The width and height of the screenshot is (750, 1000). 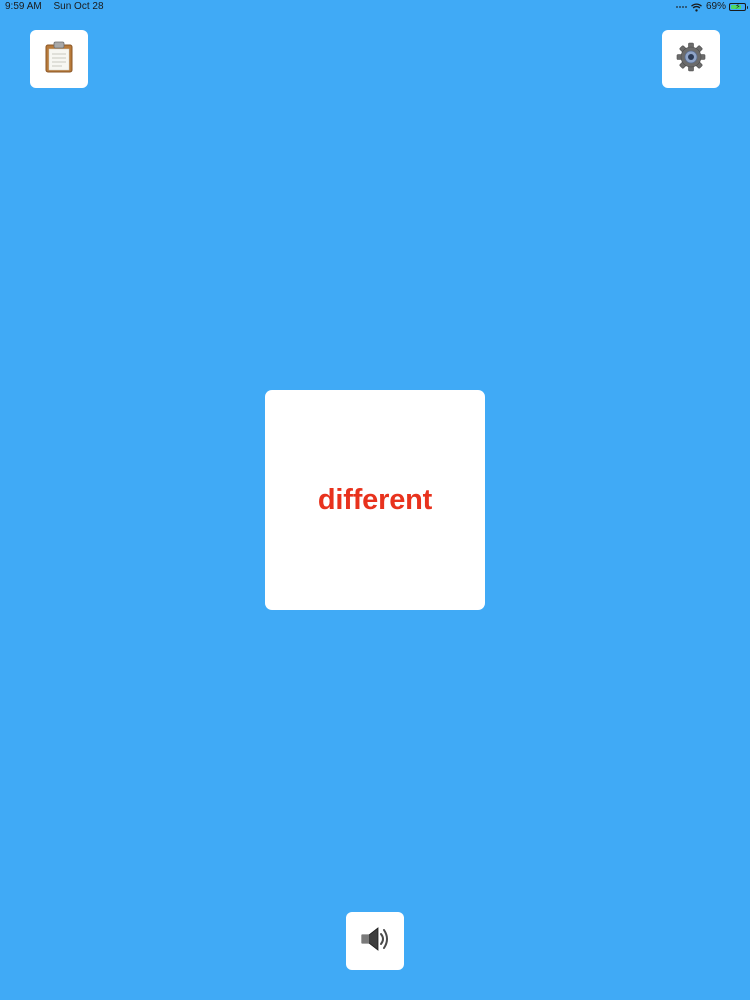 What do you see at coordinates (696, 7) in the screenshot?
I see `wifi-icon` at bounding box center [696, 7].